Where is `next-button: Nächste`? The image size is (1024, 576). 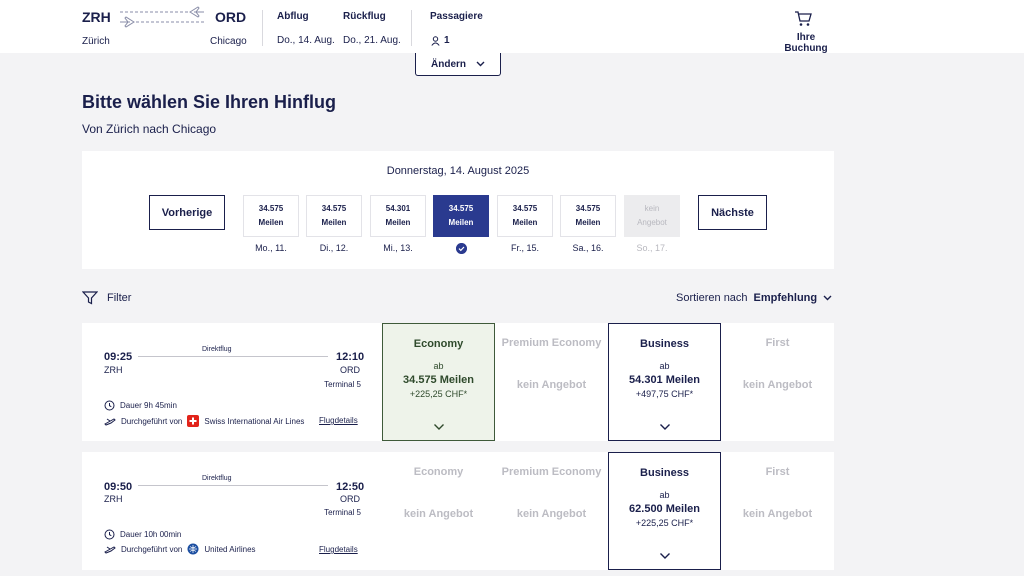
next-button: Nächste is located at coordinates (732, 212).